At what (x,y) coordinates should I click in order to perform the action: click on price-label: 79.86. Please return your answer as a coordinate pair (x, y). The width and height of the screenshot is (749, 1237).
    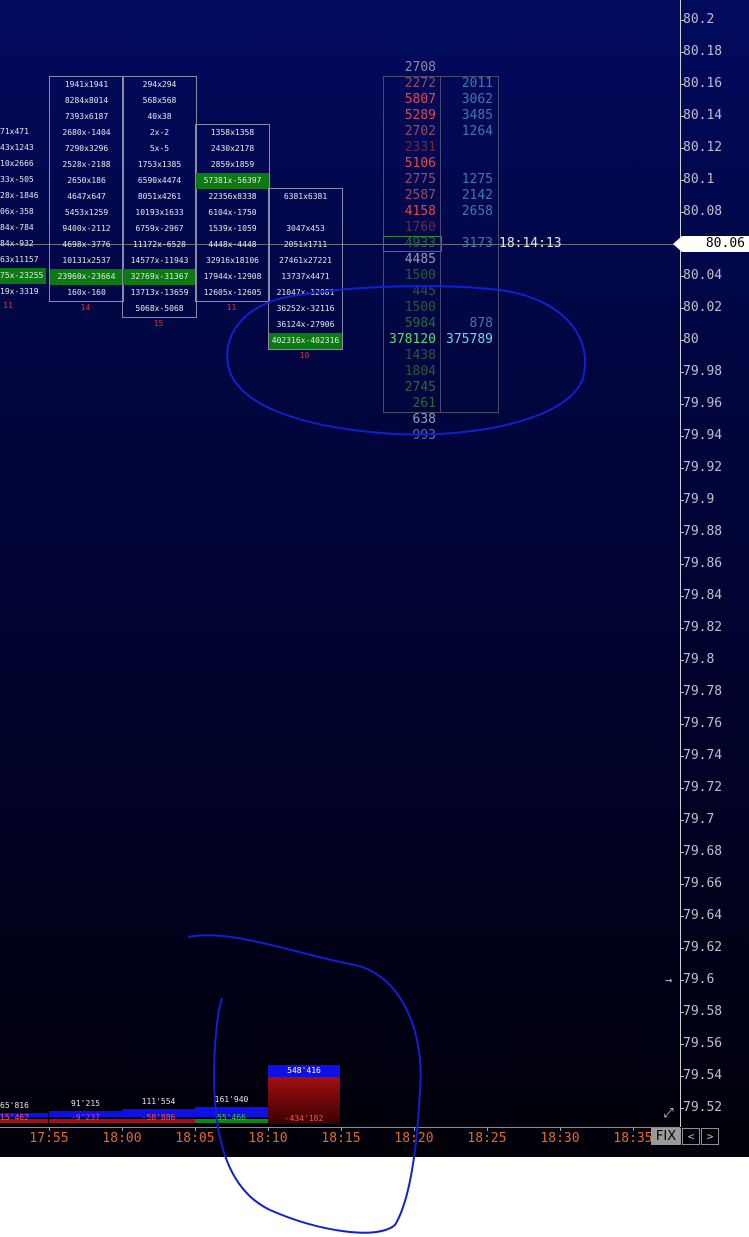
    Looking at the image, I should click on (703, 563).